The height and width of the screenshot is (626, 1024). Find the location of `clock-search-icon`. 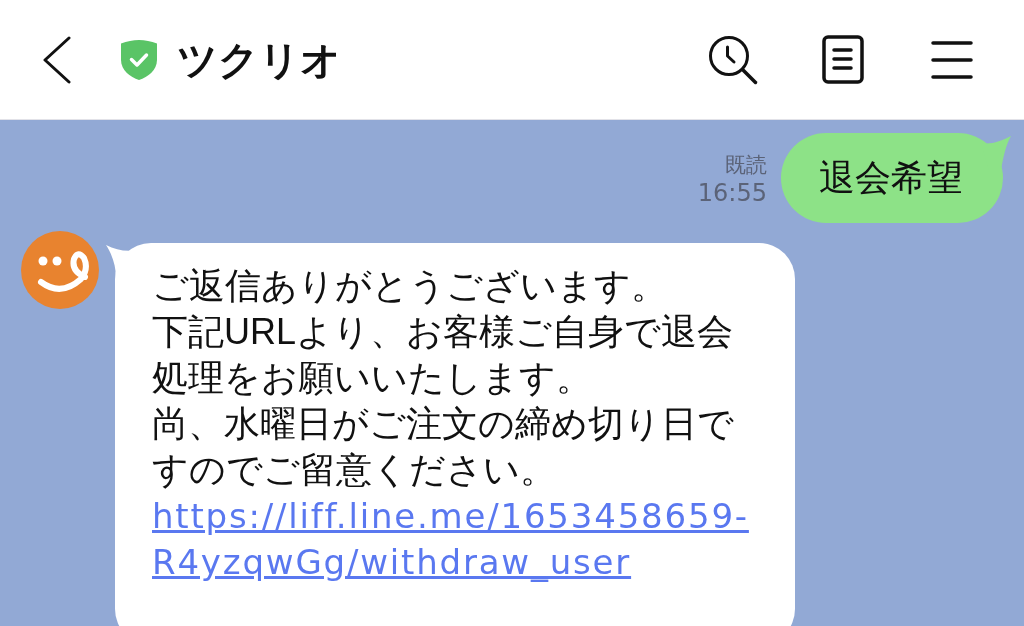

clock-search-icon is located at coordinates (733, 59).